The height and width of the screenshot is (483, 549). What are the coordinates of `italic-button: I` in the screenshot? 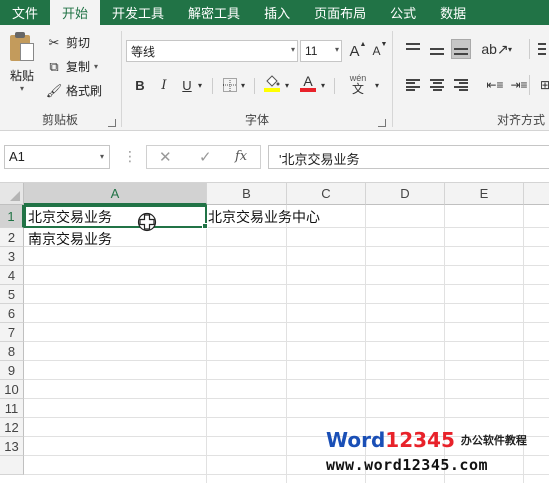 It's located at (164, 85).